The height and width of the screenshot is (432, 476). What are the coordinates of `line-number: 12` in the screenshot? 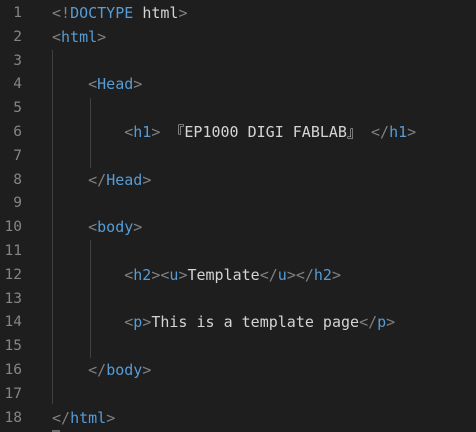 It's located at (13, 274).